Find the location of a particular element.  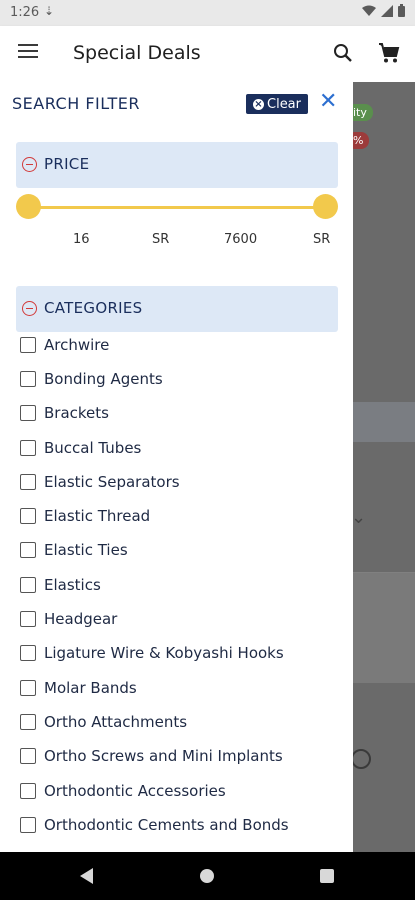

clear-icon: × is located at coordinates (258, 104).